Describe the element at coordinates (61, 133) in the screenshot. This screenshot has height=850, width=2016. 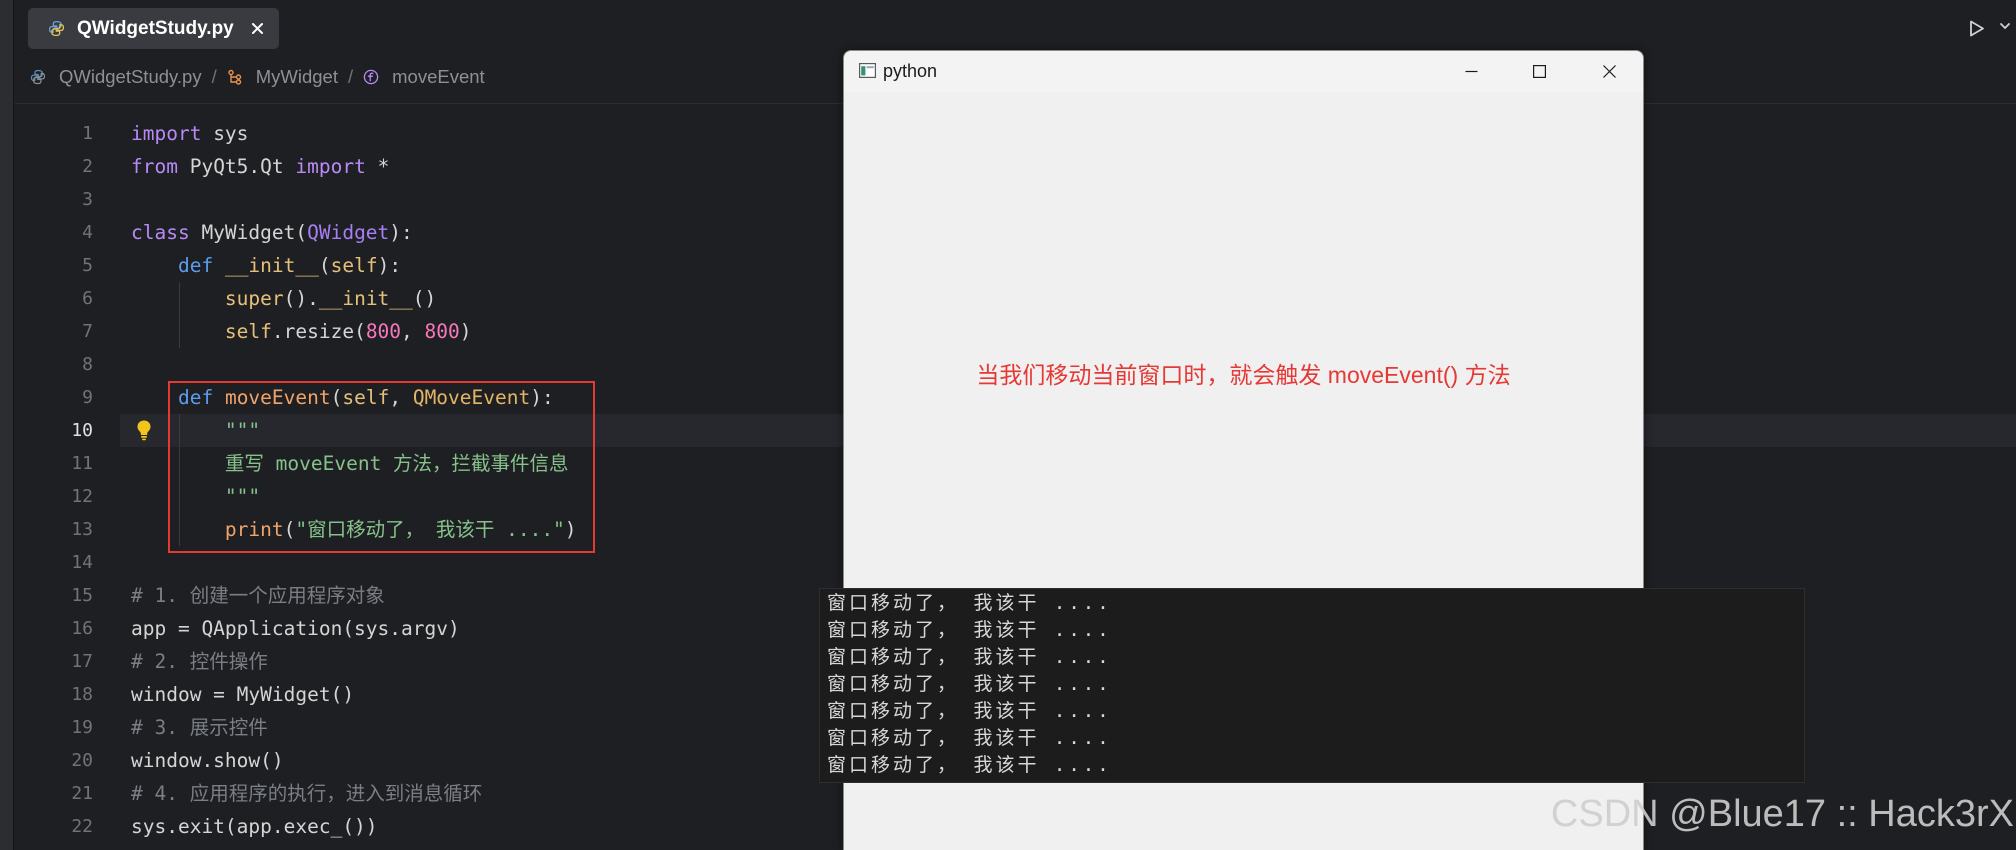
I see `line-number: 1` at that location.